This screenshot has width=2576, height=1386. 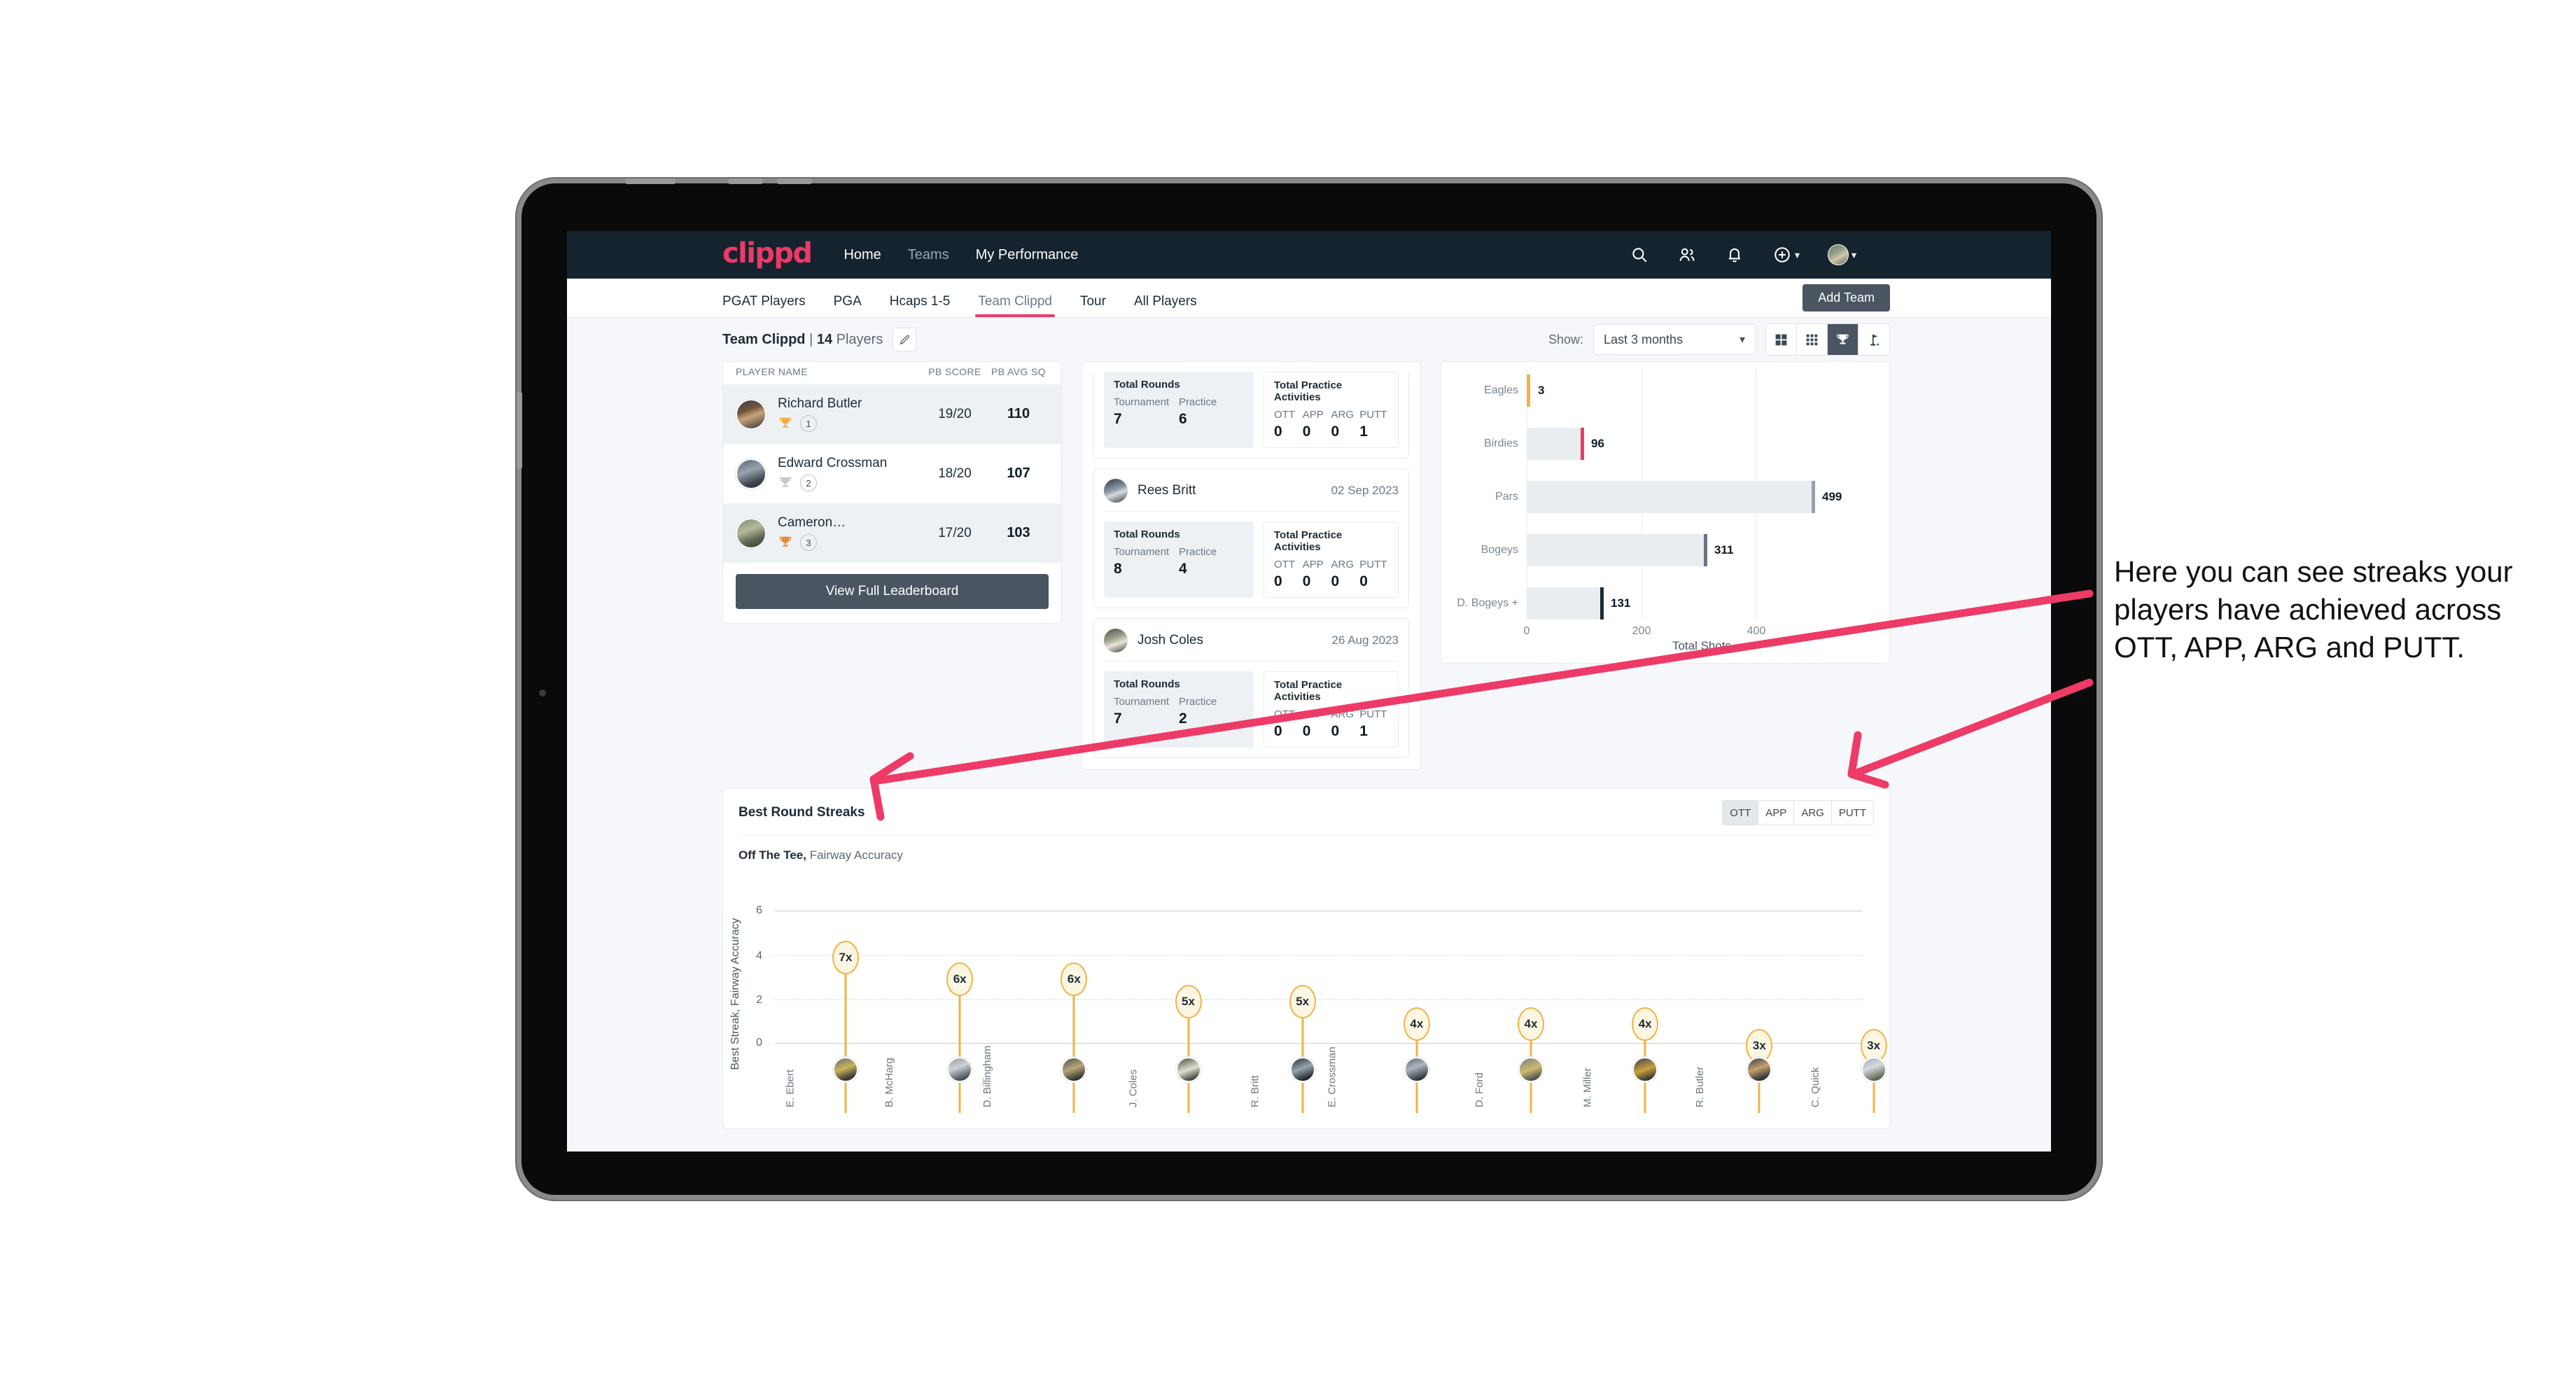 What do you see at coordinates (892, 533) in the screenshot?
I see `table-row: Cameron… 3 17/20 103` at bounding box center [892, 533].